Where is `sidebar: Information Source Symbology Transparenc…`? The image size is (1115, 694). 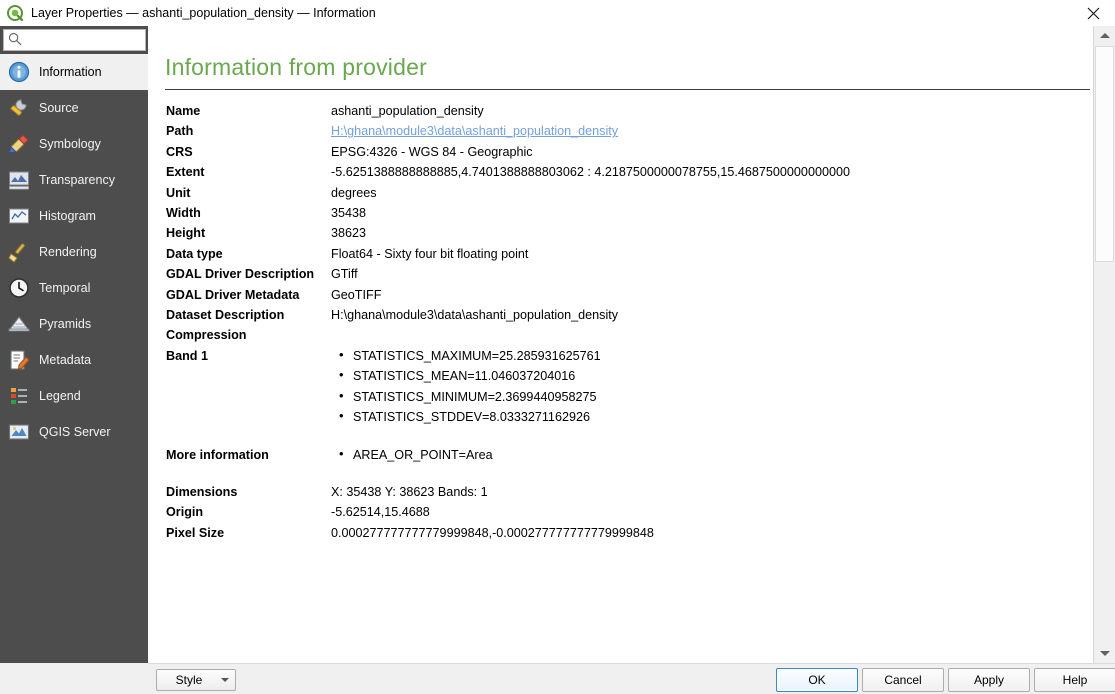 sidebar: Information Source Symbology Transparenc… is located at coordinates (74, 344).